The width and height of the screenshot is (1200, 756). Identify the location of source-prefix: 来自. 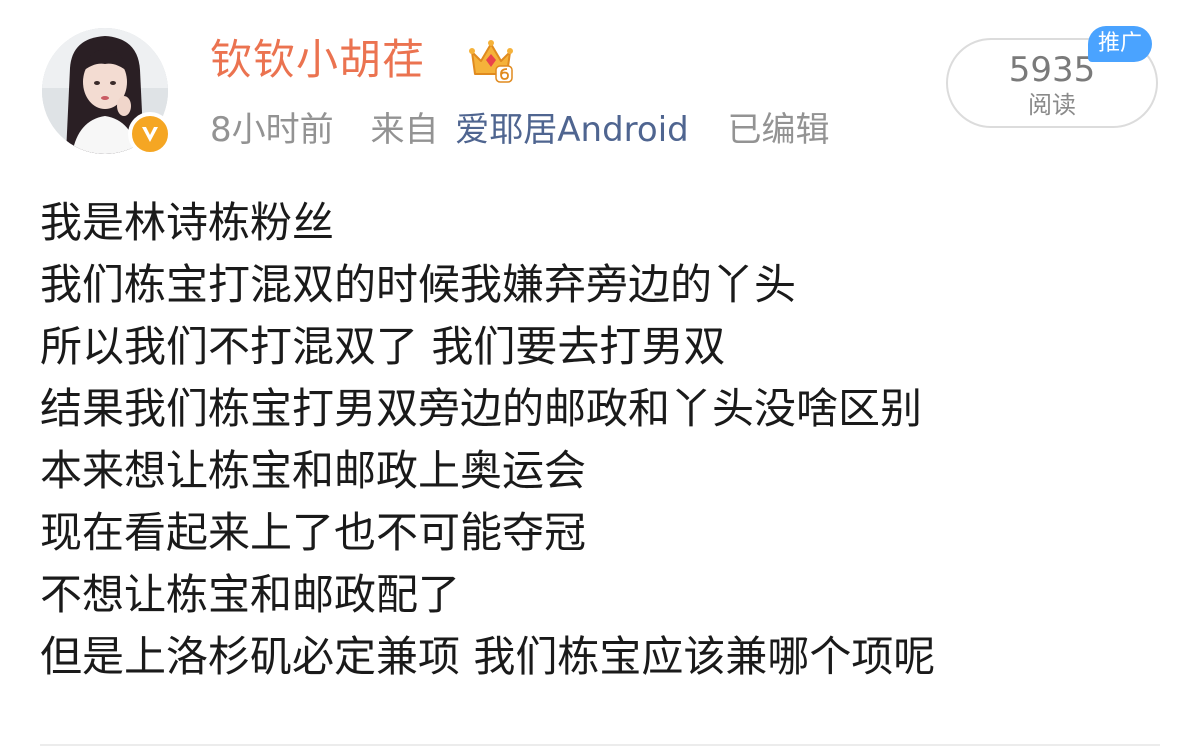
(404, 130).